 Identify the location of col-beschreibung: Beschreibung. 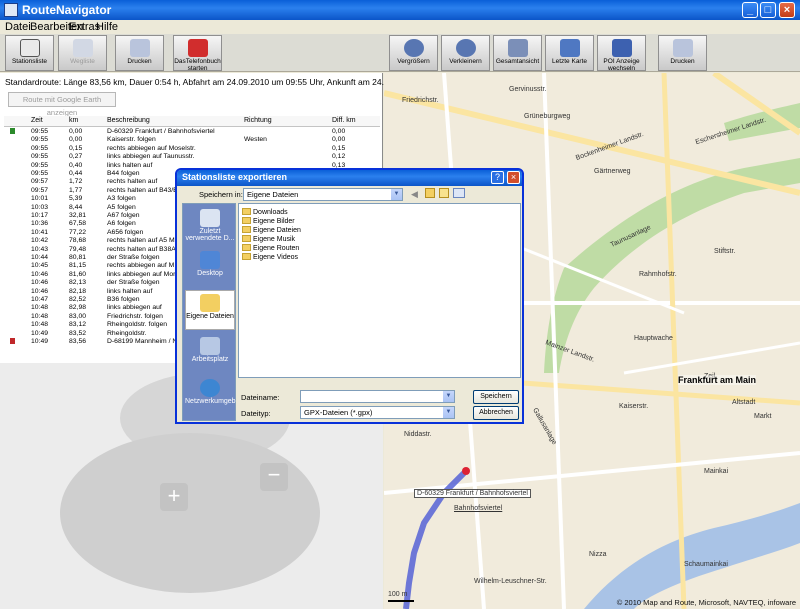
(128, 120).